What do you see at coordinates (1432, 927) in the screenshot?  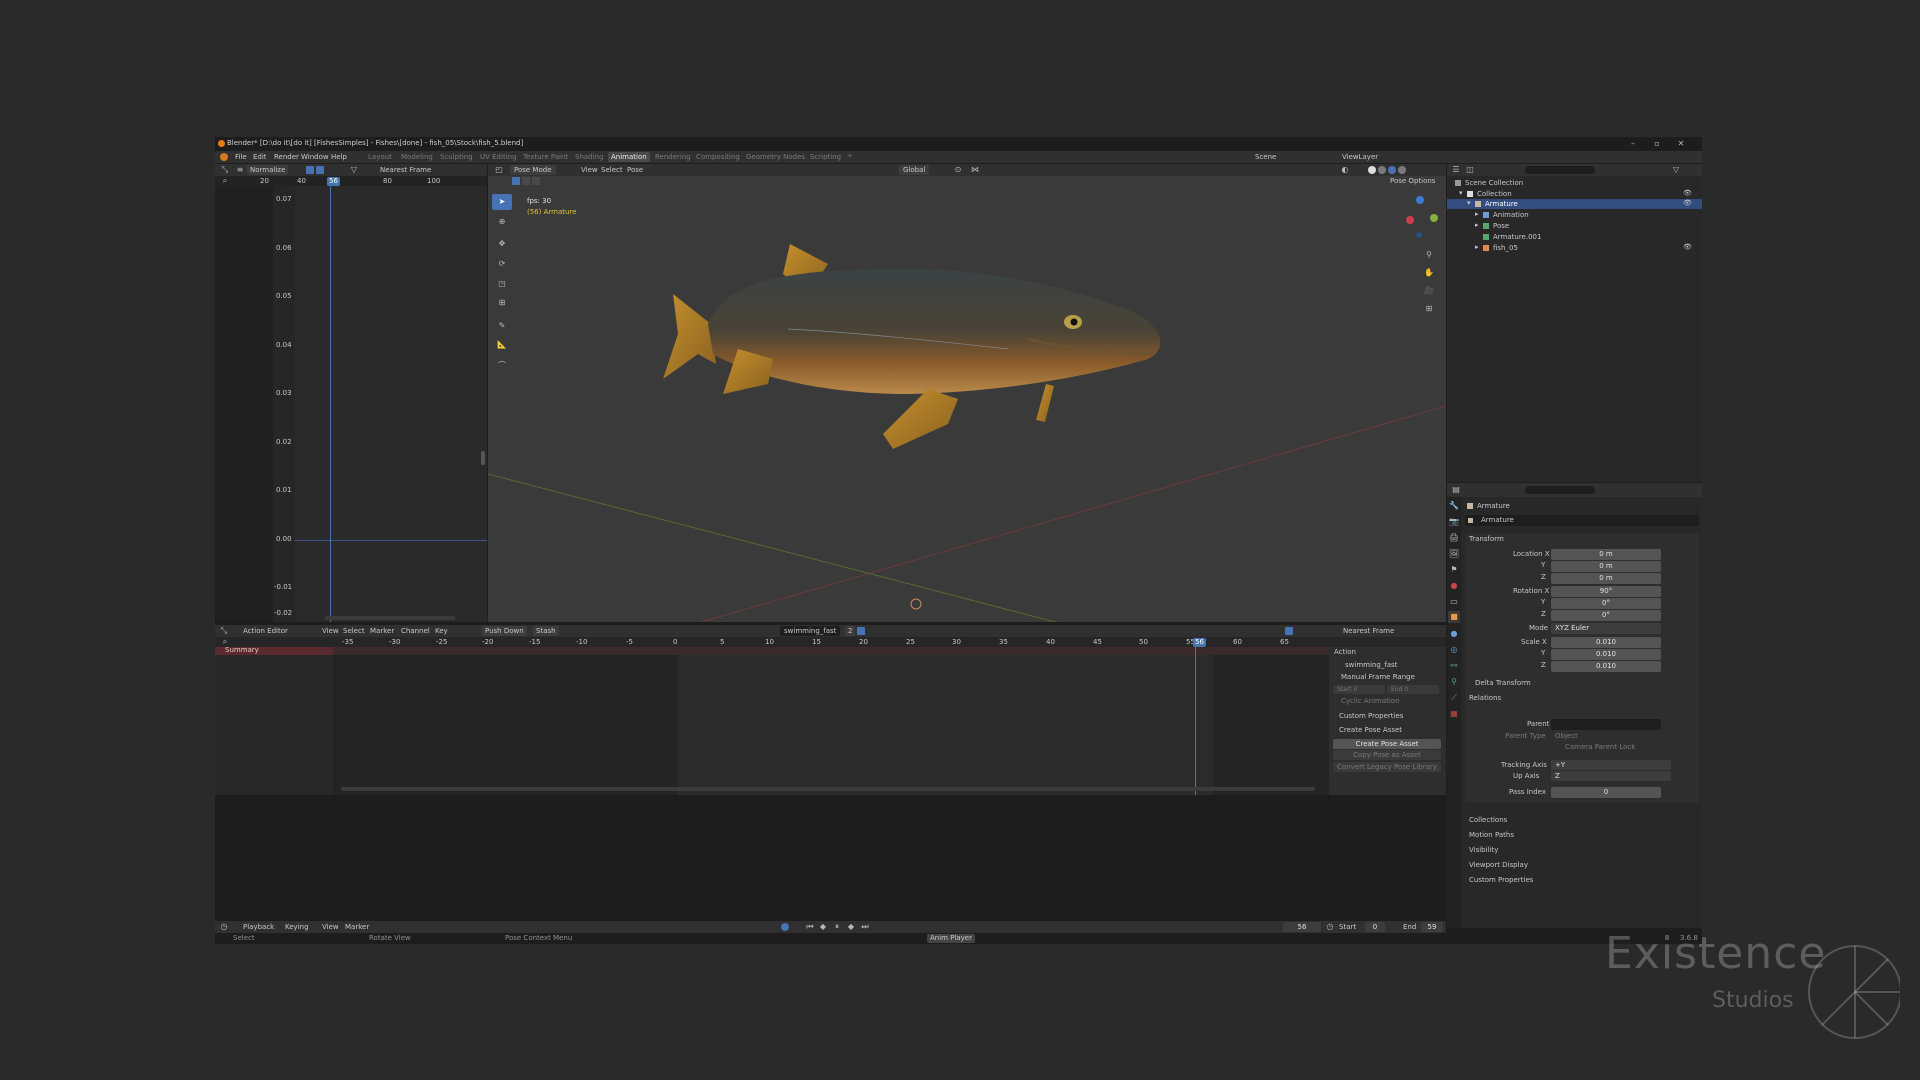 I see `end-frame-field: 59` at bounding box center [1432, 927].